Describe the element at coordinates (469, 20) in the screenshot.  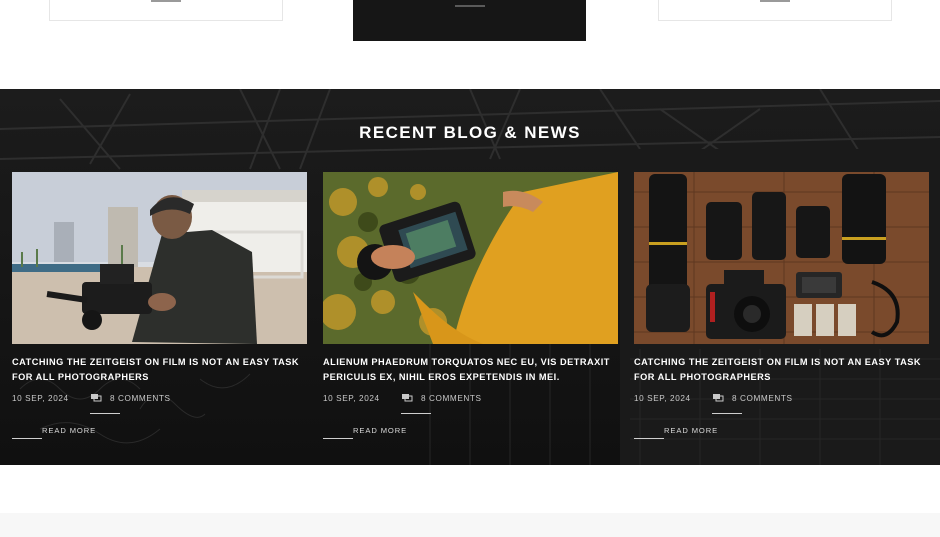
I see `service-card-active` at that location.